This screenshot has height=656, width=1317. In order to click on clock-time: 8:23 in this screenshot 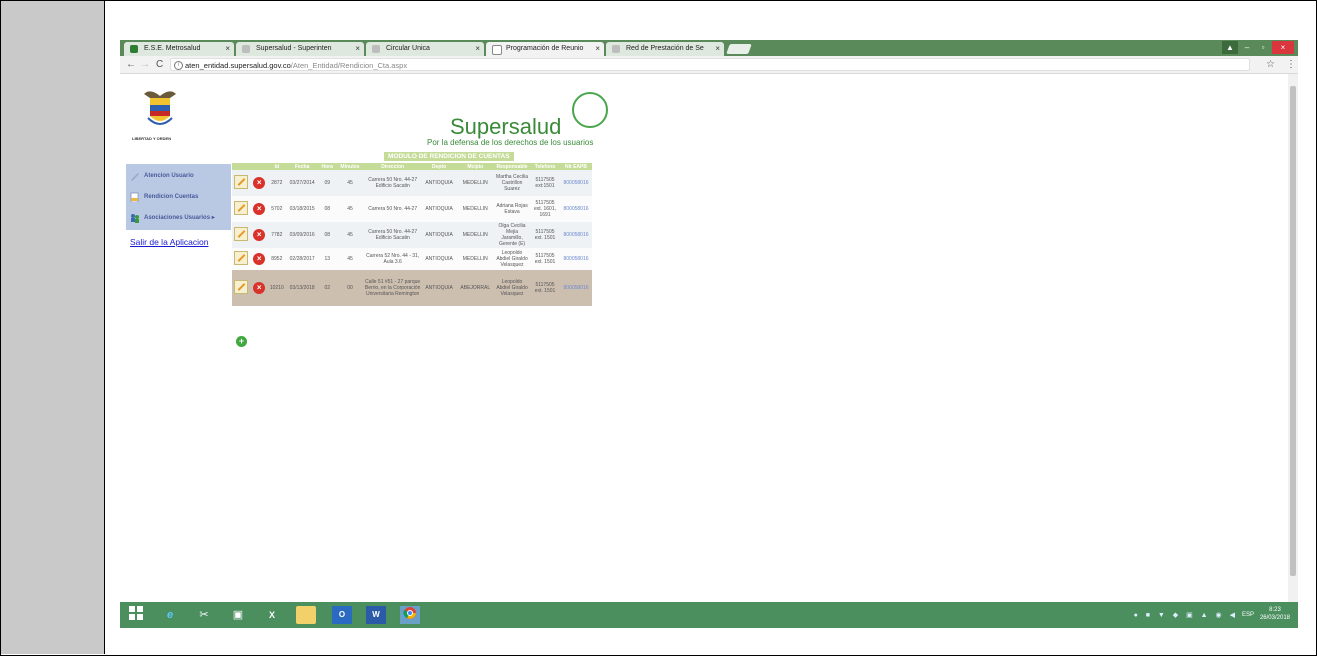, I will do `click(1275, 610)`.